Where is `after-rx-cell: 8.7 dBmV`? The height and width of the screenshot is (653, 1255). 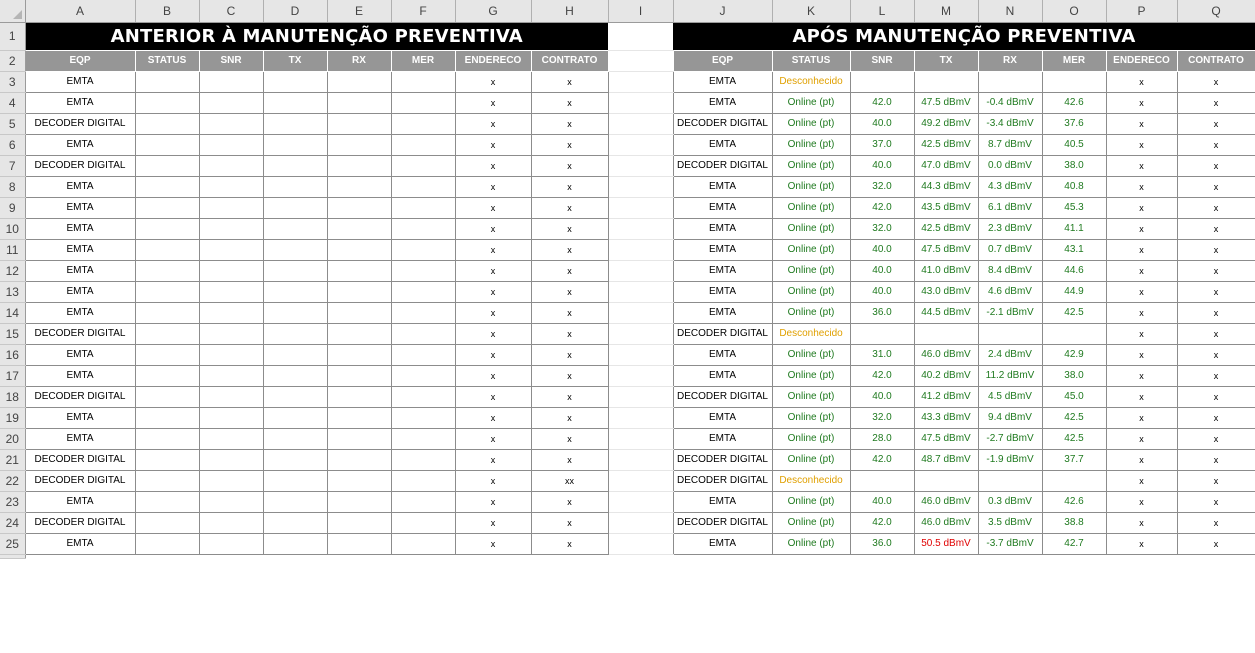 after-rx-cell: 8.7 dBmV is located at coordinates (1010, 144).